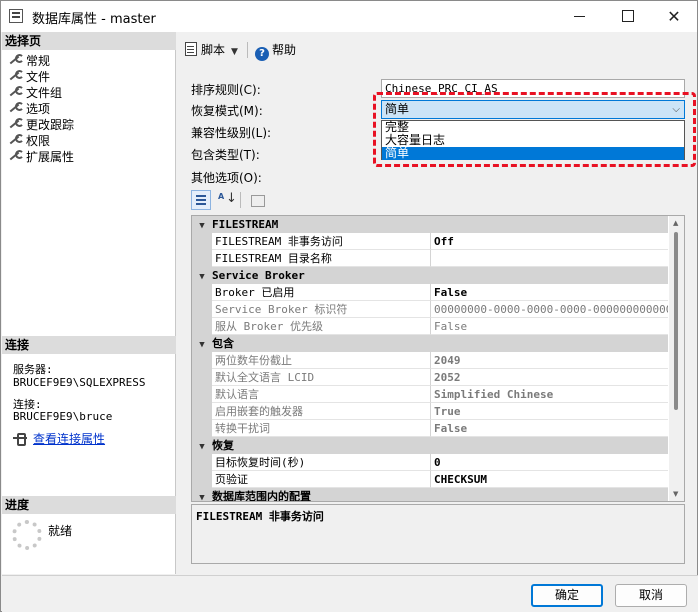 The height and width of the screenshot is (612, 698). I want to click on property-value: Simplified Chinese, so click(549, 394).